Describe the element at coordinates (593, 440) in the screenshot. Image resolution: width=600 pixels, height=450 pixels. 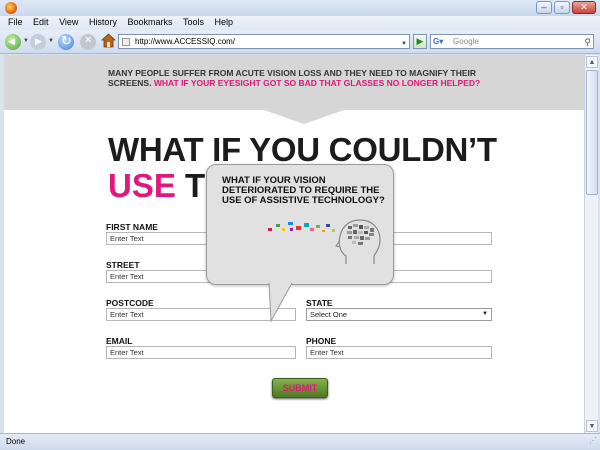
I see `resize-grip-icon: ⋰` at that location.